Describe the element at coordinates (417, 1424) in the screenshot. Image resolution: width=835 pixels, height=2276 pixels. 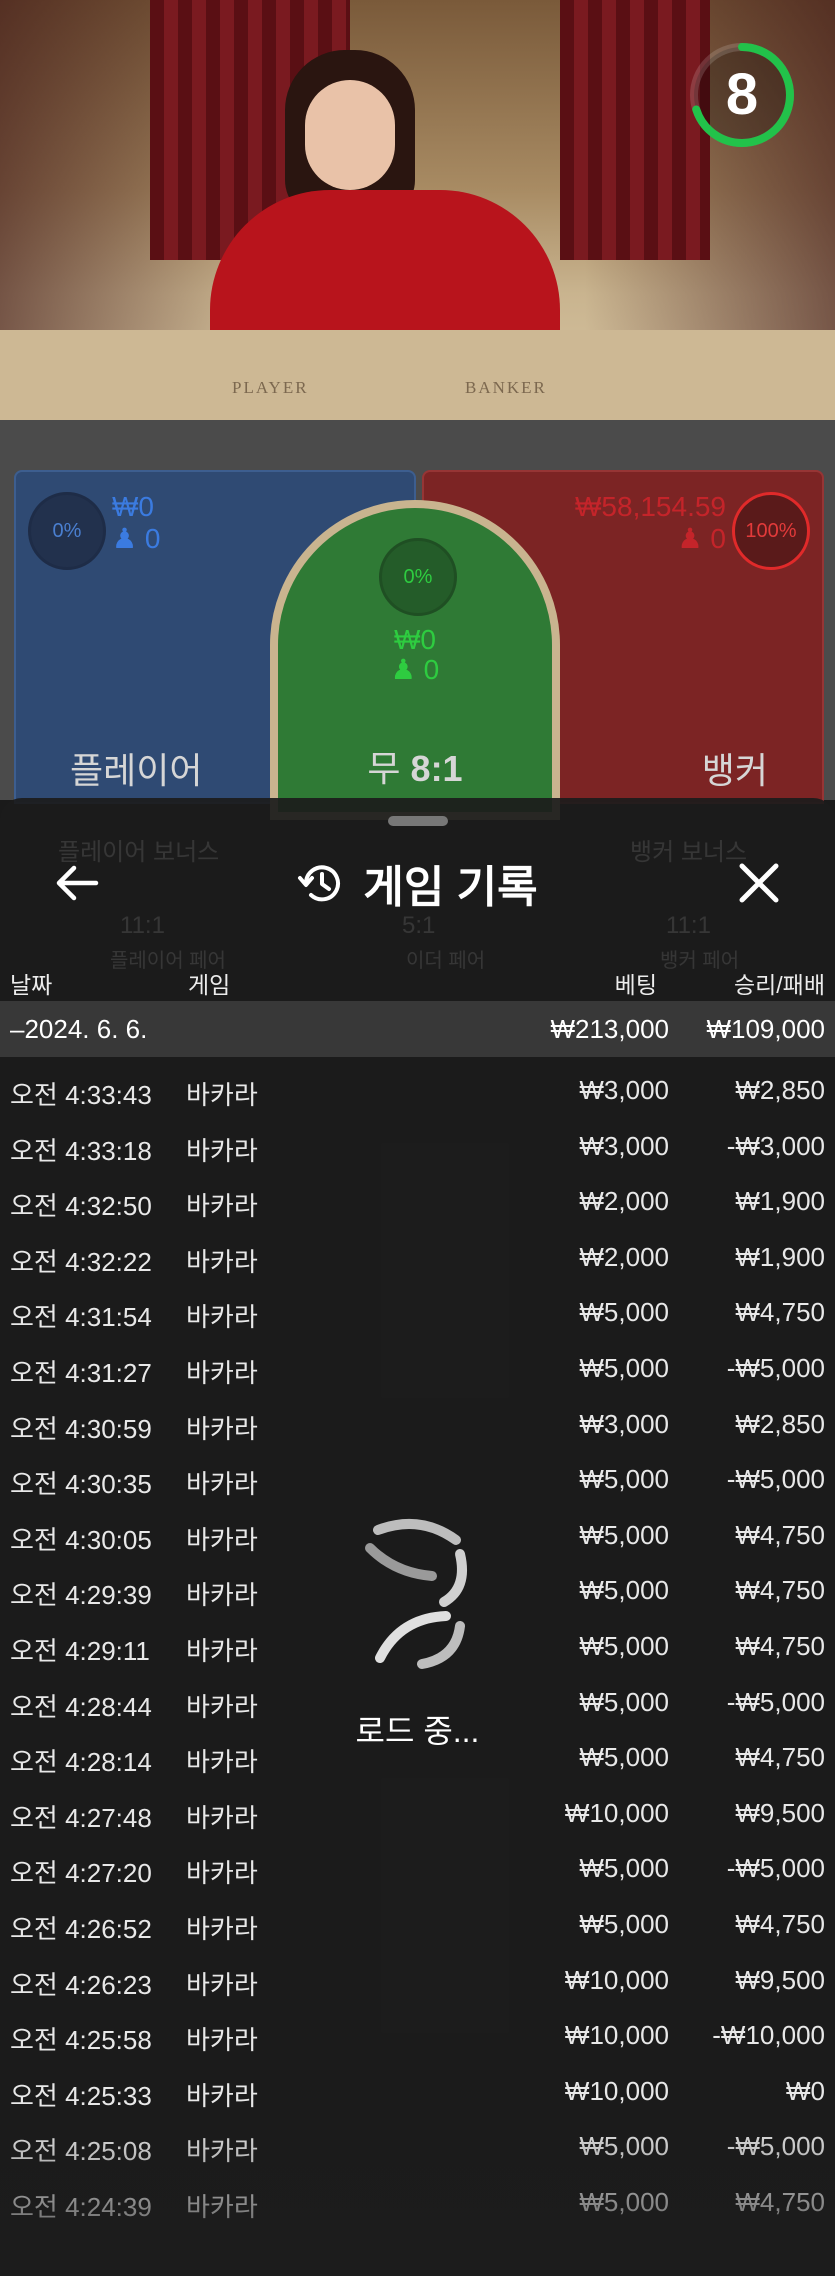
I see `history-row: 오전 4:30:59 바카라 ₩3,000 ₩2,850` at that location.